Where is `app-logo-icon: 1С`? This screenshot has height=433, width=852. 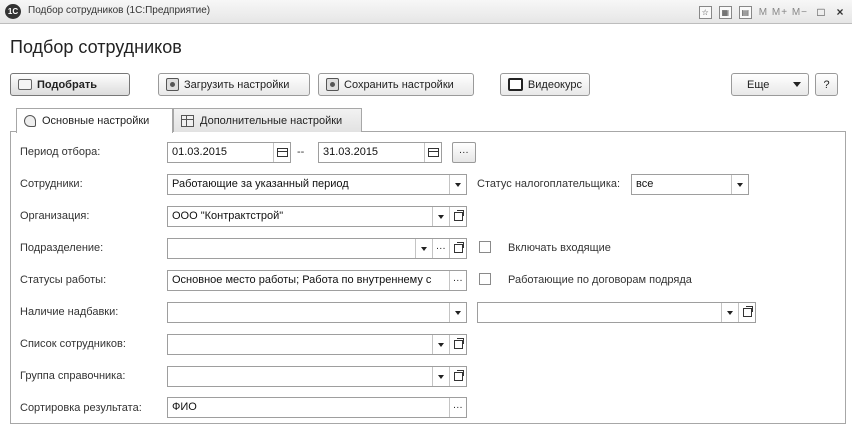
app-logo-icon: 1С is located at coordinates (13, 11).